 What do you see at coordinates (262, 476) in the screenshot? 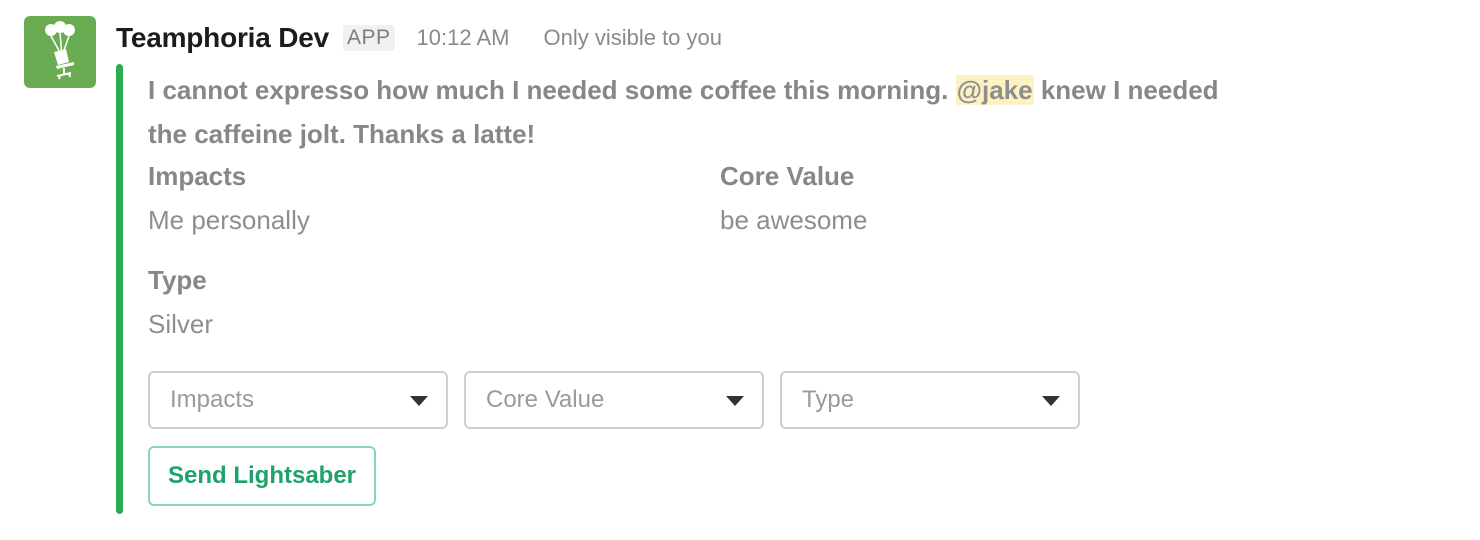
I see `send-lightsaber-button: Send Lightsaber` at bounding box center [262, 476].